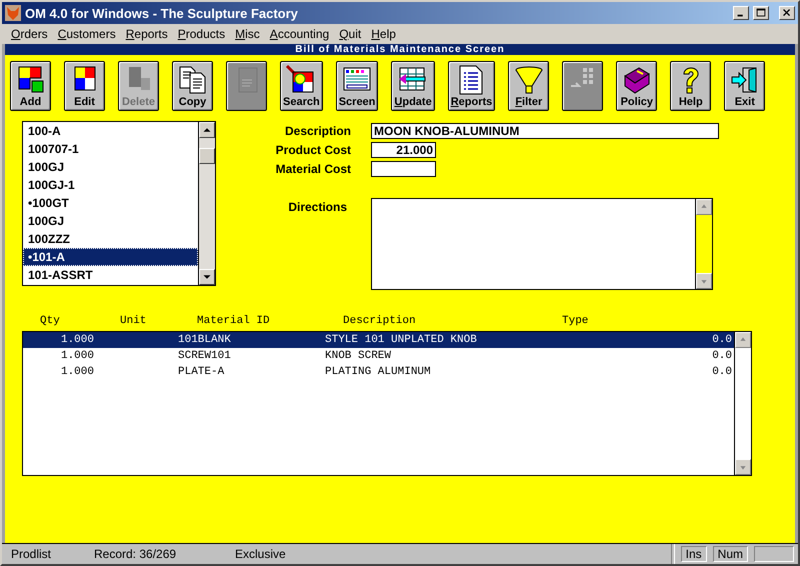  I want to click on column-header: Description, so click(380, 322).